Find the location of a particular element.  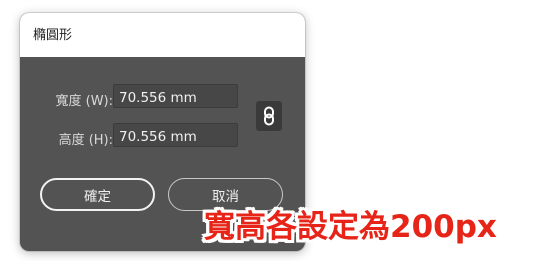

dialog-titlebar: 橢圓形 is located at coordinates (162, 35).